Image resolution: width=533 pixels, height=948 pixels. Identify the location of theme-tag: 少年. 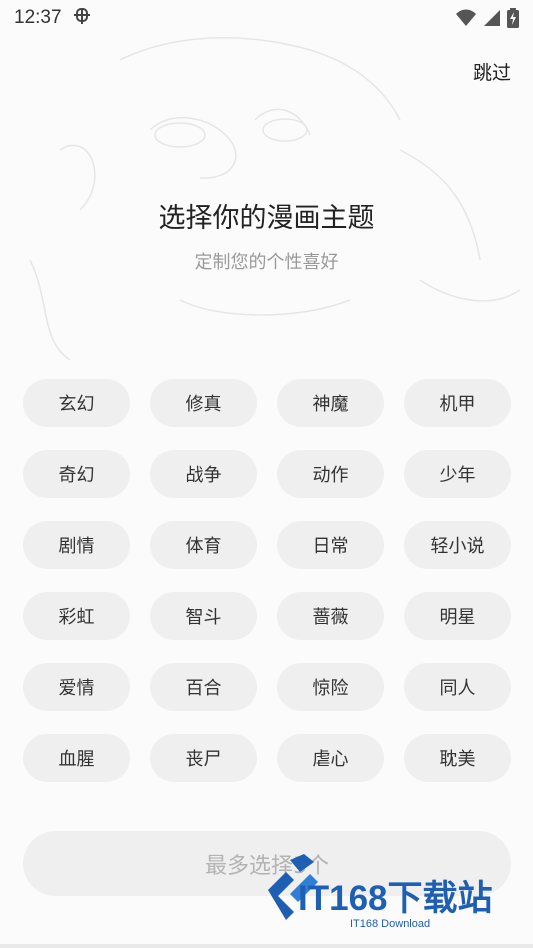
(457, 474).